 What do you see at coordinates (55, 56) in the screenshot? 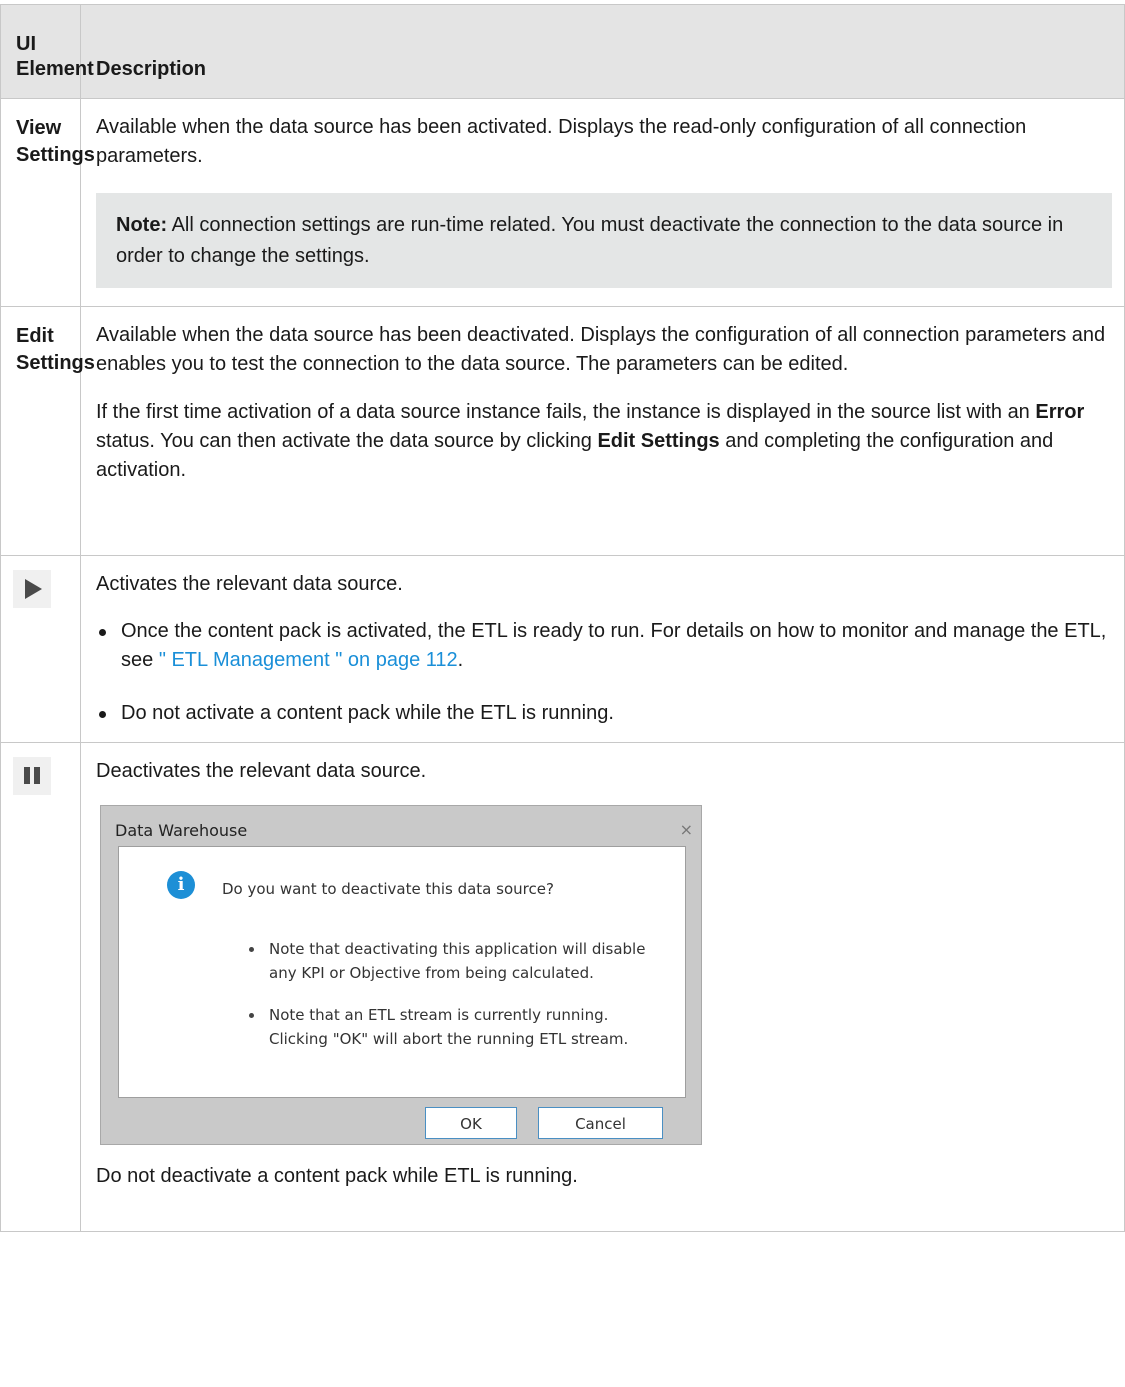
I see `header-col1-label: UI Element` at bounding box center [55, 56].